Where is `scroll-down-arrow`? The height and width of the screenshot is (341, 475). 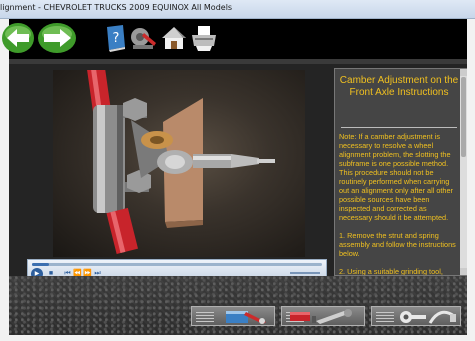 scroll-down-arrow is located at coordinates (463, 271).